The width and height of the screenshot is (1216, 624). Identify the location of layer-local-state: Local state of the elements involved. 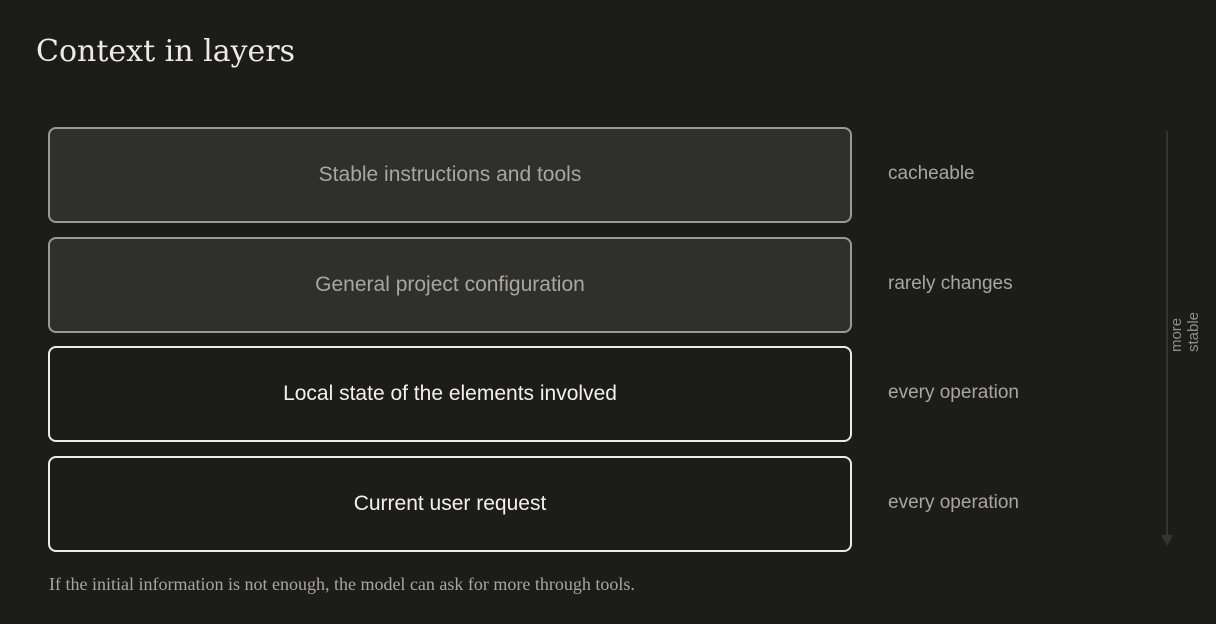
(450, 394).